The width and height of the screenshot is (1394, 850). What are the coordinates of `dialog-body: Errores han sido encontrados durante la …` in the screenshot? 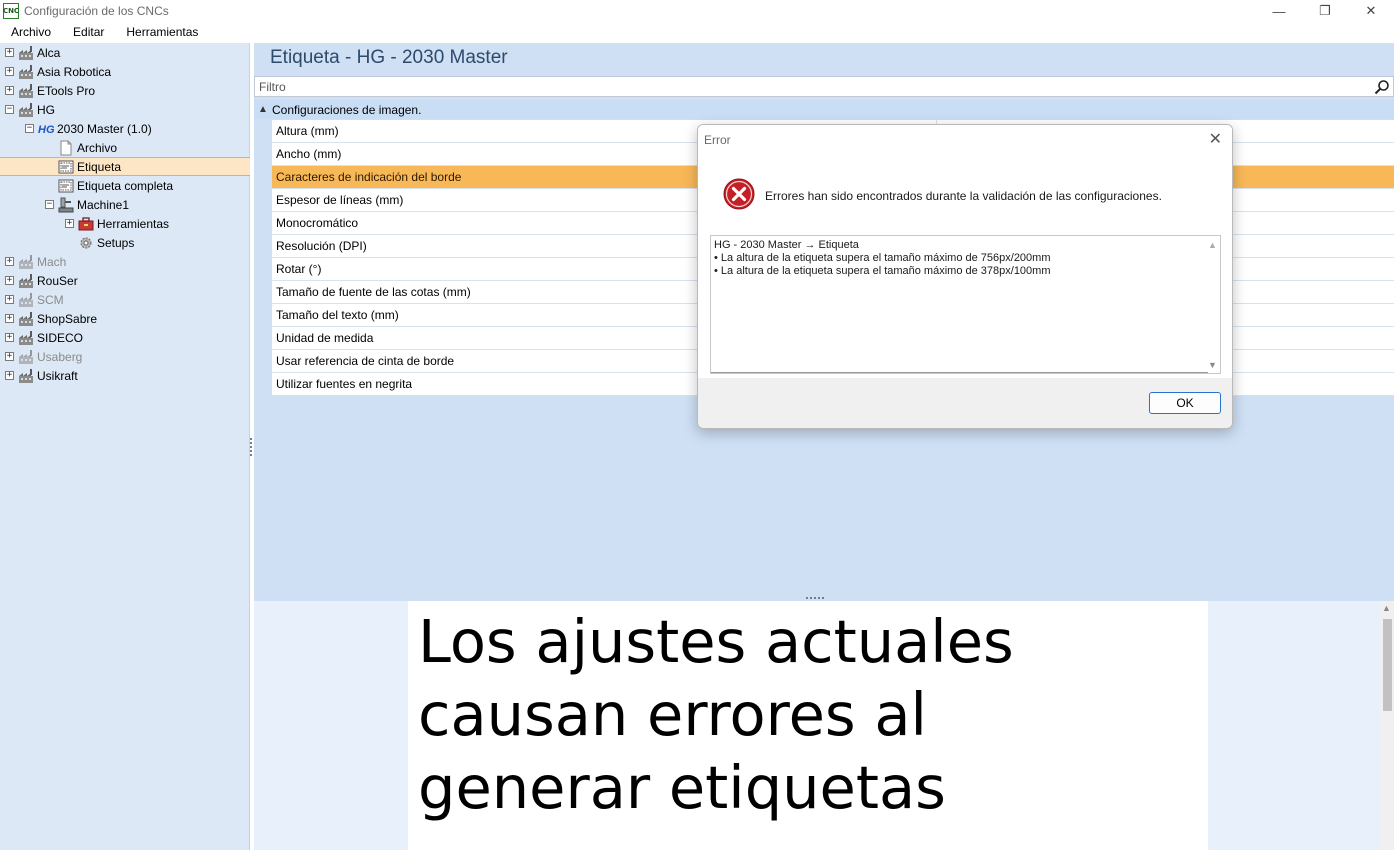 It's located at (965, 265).